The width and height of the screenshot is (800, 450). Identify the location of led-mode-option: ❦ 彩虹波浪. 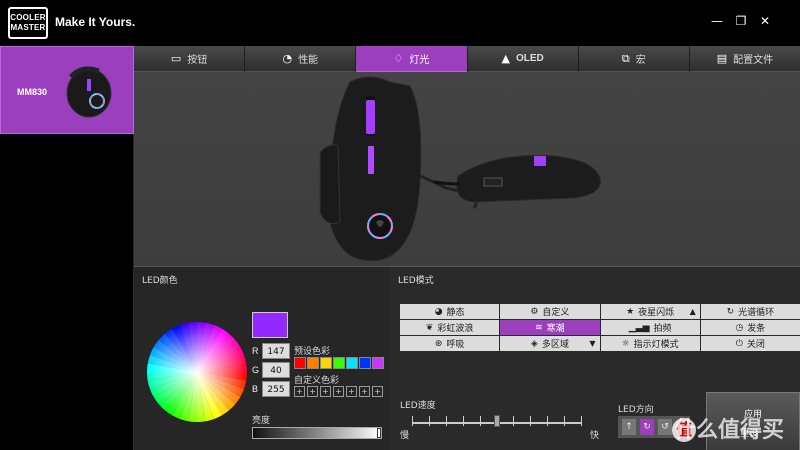
(450, 327).